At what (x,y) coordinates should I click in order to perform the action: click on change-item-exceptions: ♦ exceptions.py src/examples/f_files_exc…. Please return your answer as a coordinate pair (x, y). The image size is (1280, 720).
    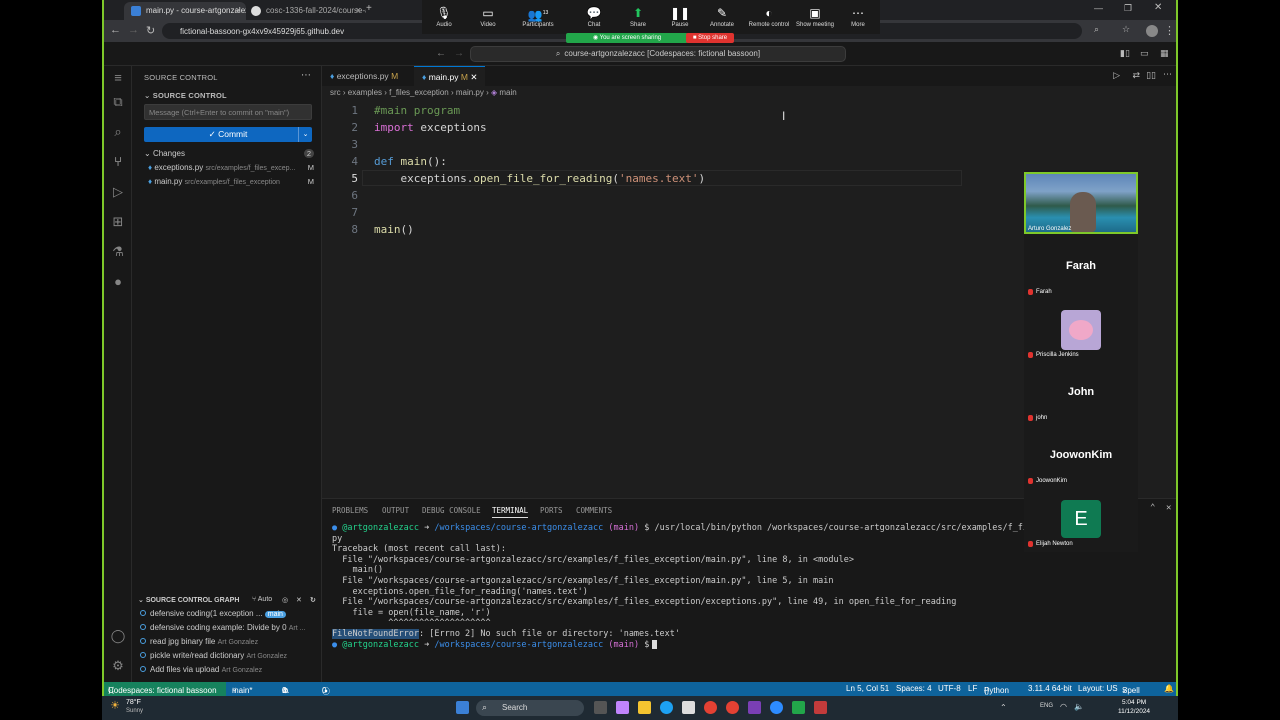
    Looking at the image, I should click on (231, 169).